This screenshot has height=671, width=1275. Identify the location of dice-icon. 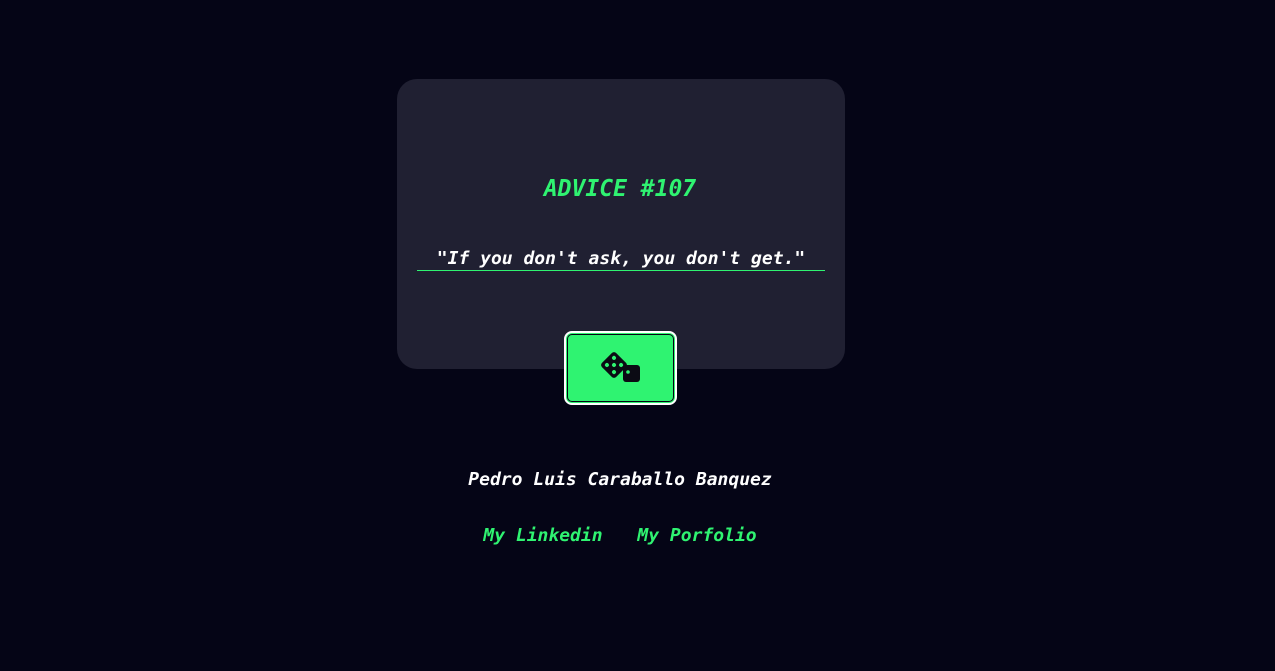
(620, 367).